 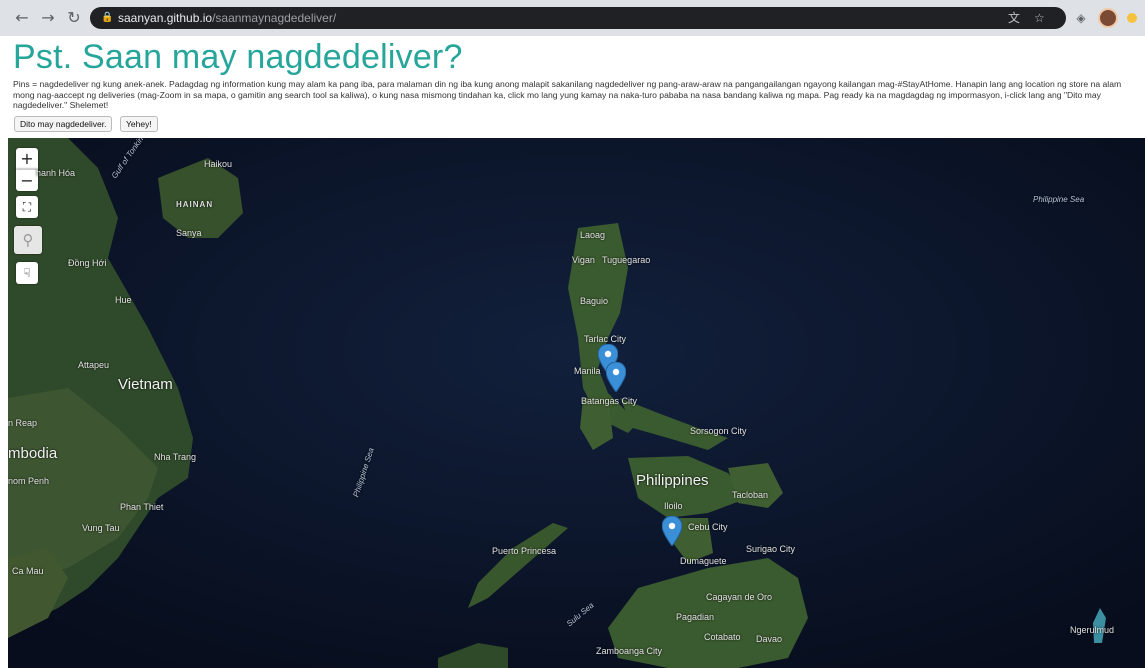 I want to click on url-path: /saanmaynagdedeliver/, so click(x=274, y=18).